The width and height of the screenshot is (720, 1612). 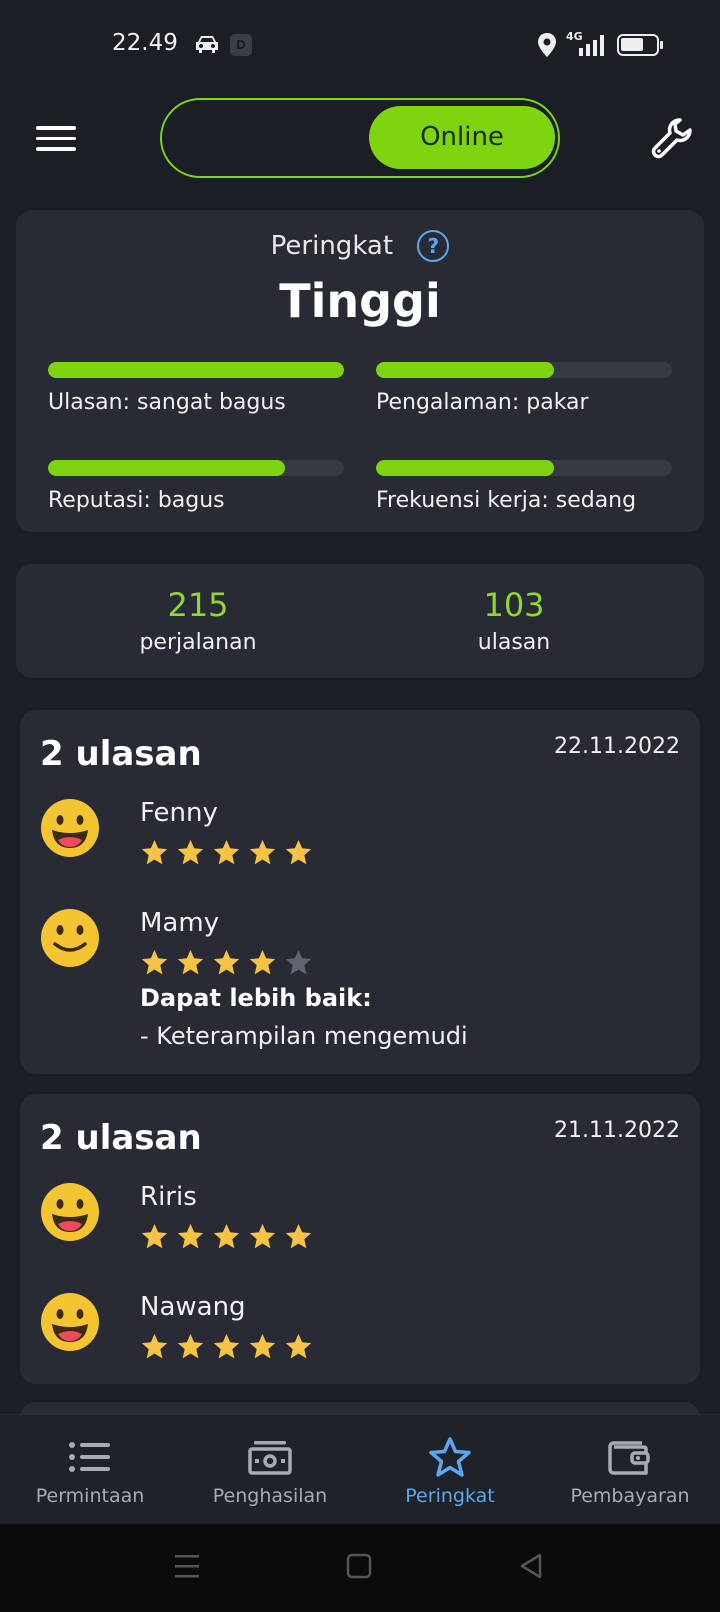 What do you see at coordinates (547, 45) in the screenshot?
I see `location-icon` at bounding box center [547, 45].